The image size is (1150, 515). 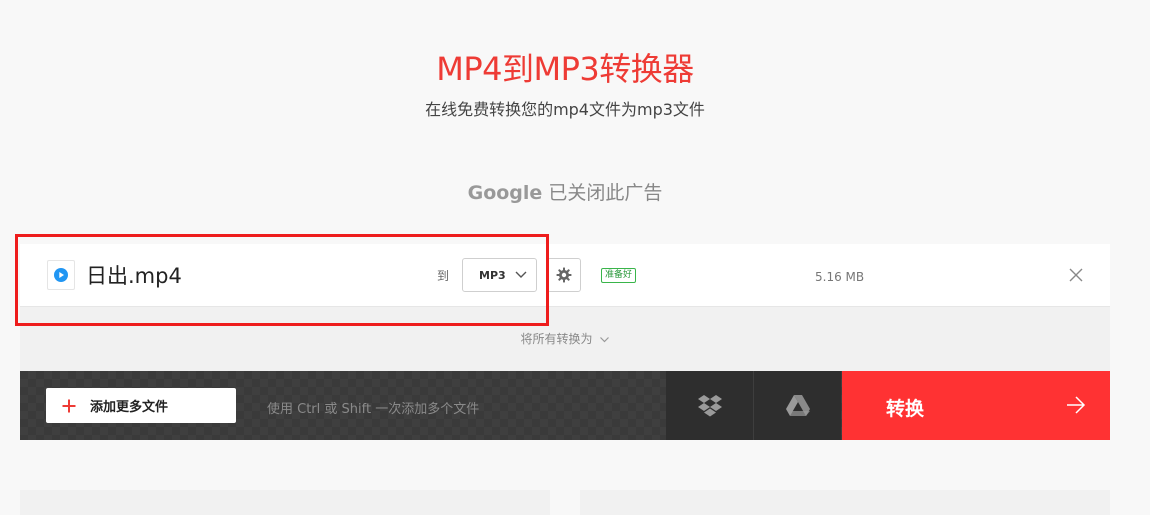 What do you see at coordinates (619, 275) in the screenshot?
I see `status-badge: 准备好` at bounding box center [619, 275].